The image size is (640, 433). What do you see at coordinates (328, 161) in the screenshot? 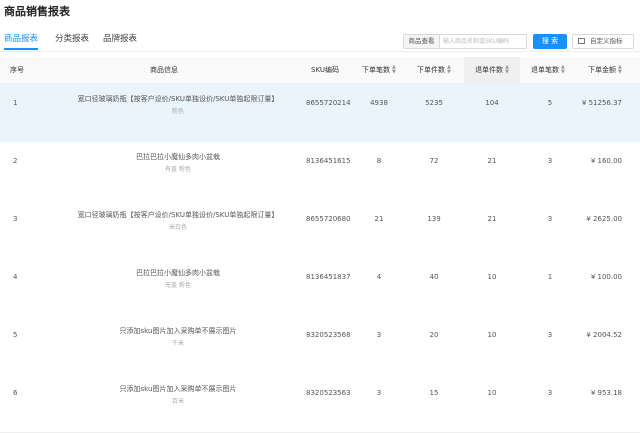
I see `sku-code: 8136451615` at bounding box center [328, 161].